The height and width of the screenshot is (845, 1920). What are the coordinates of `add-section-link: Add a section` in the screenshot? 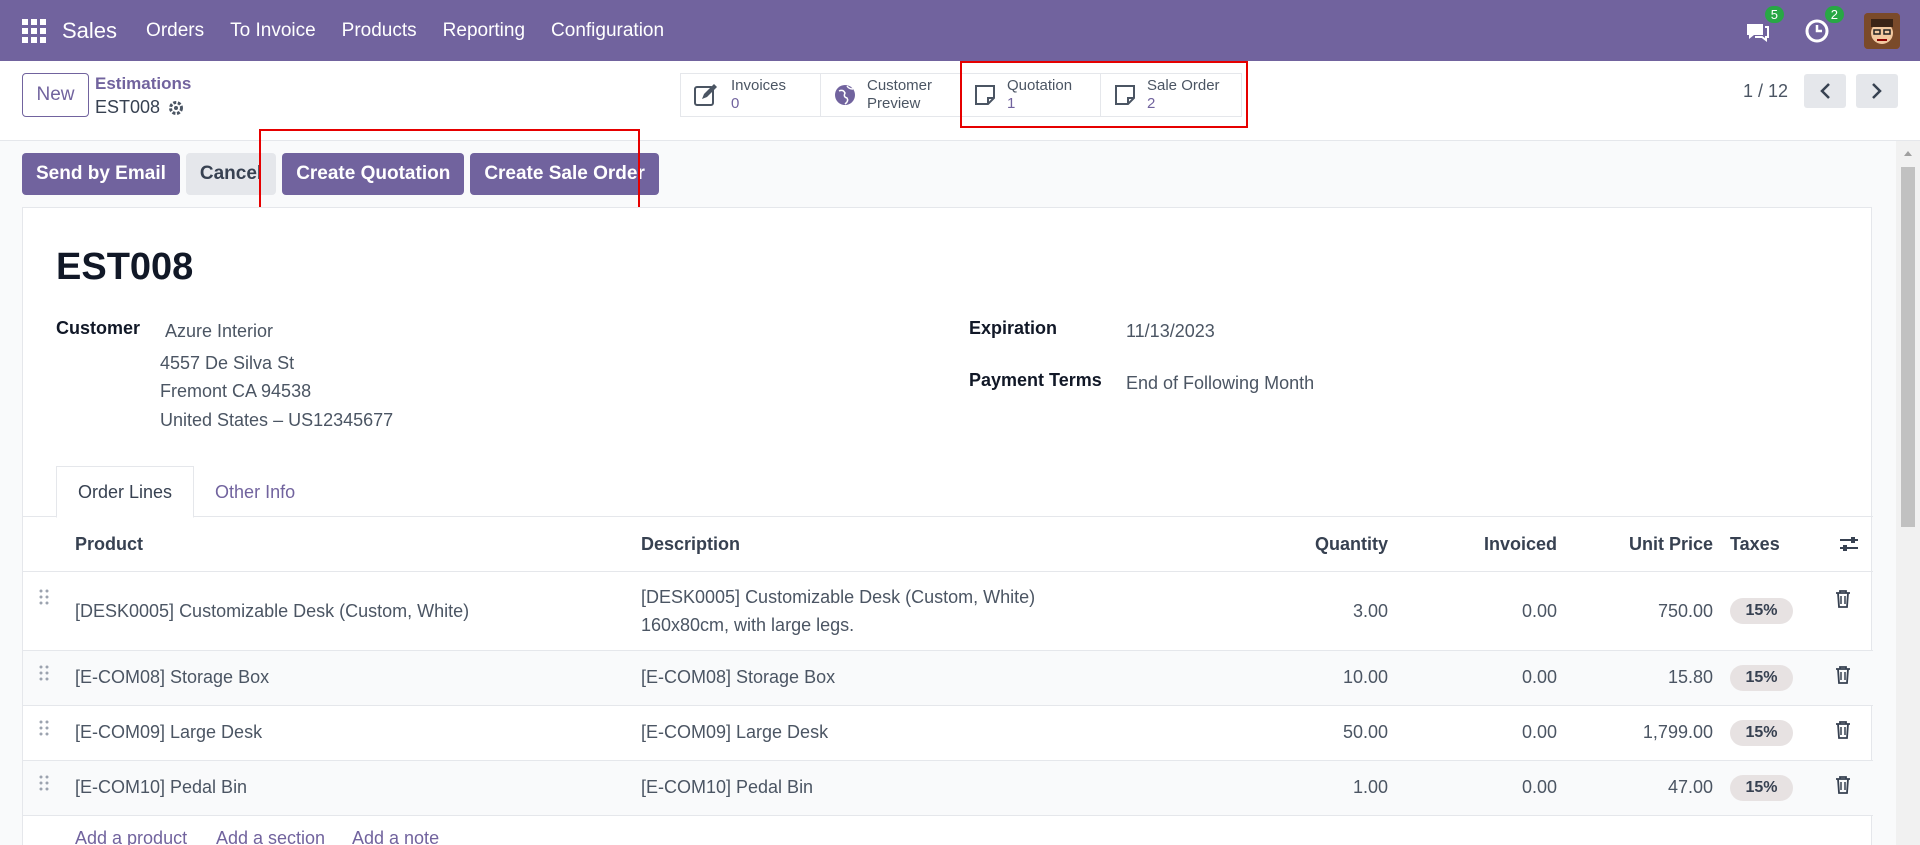 It's located at (270, 836).